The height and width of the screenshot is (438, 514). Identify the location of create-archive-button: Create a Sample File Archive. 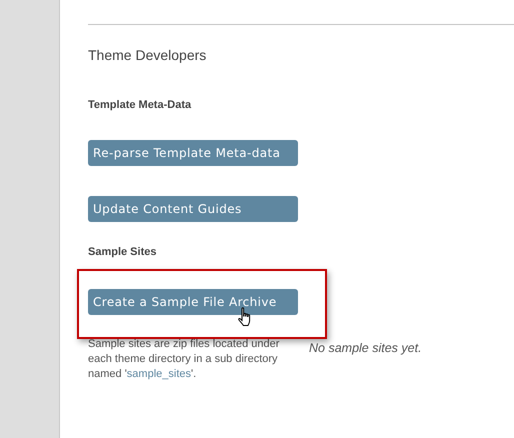
(193, 302).